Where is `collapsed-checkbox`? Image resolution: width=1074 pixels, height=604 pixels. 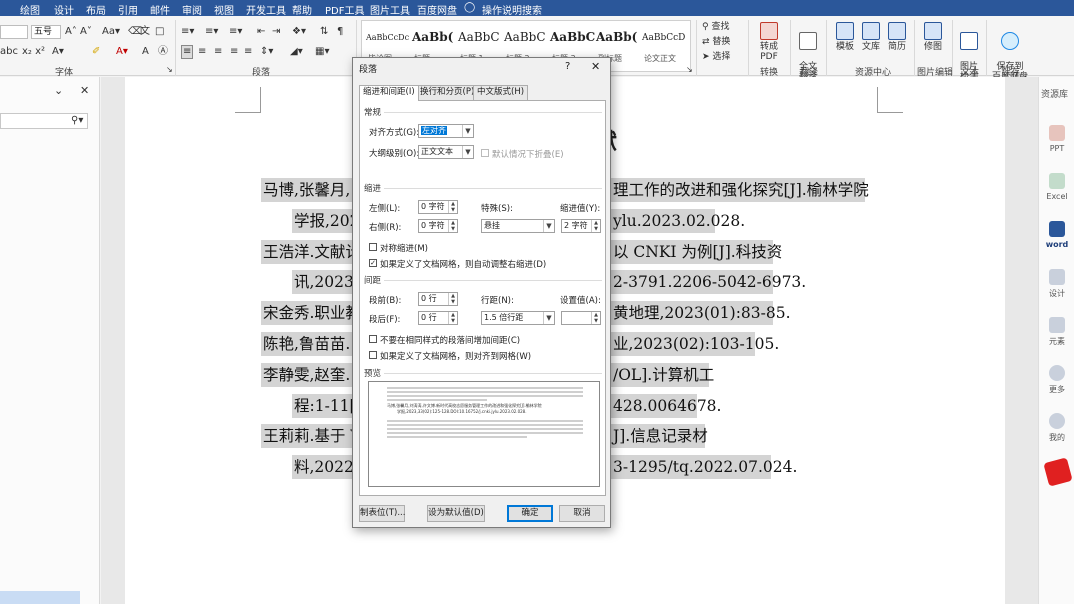
collapsed-checkbox is located at coordinates (485, 153).